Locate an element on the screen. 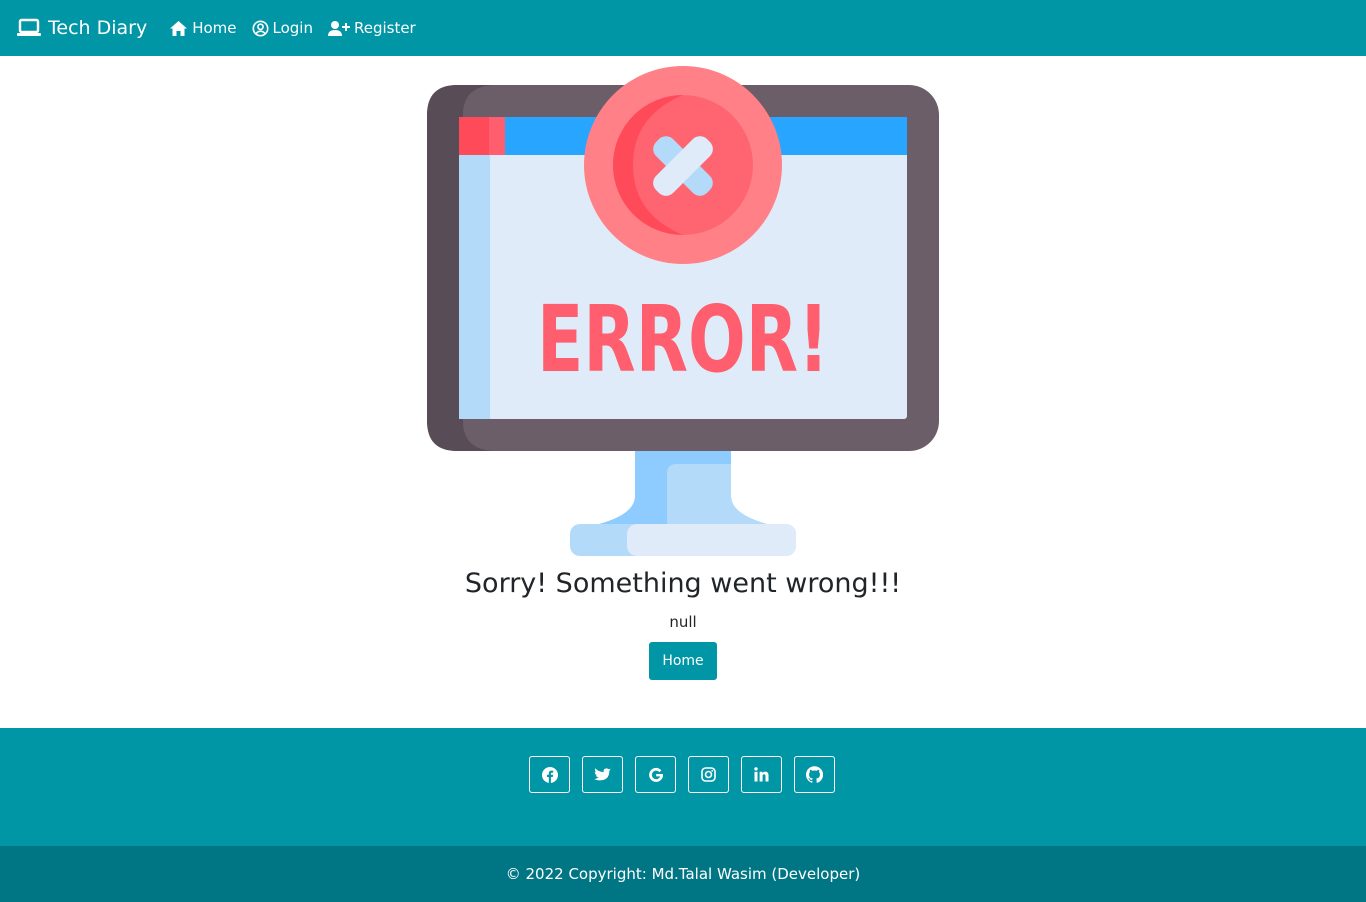  github-icon is located at coordinates (814, 774).